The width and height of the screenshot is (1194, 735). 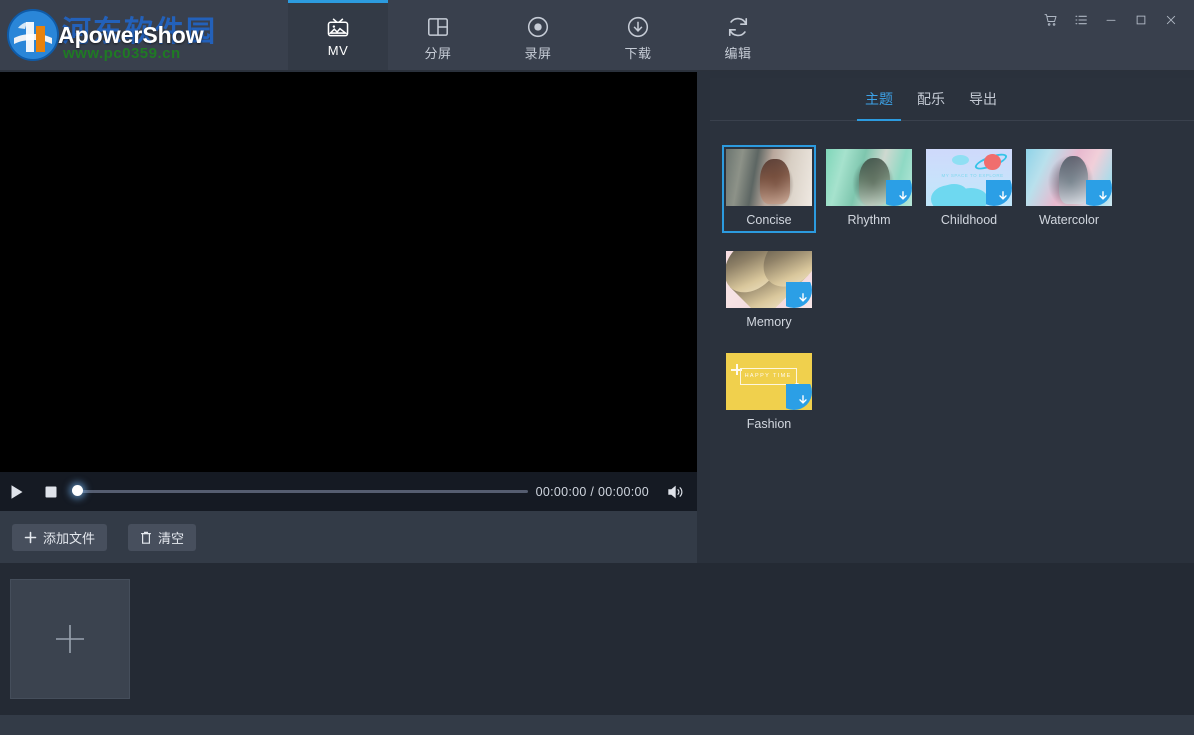 I want to click on add-media-slot, so click(x=70, y=639).